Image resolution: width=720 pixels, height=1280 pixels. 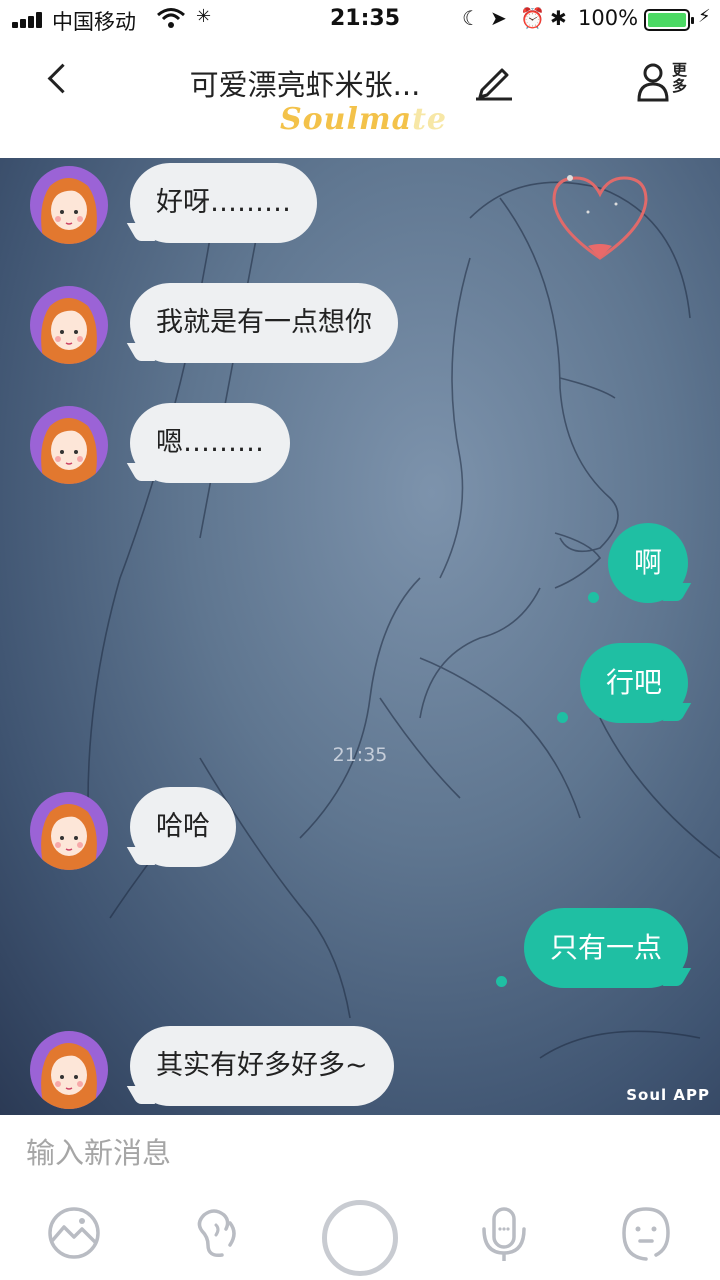 What do you see at coordinates (264, 323) in the screenshot?
I see `message-bubble-incoming: 我就是有一点想你` at bounding box center [264, 323].